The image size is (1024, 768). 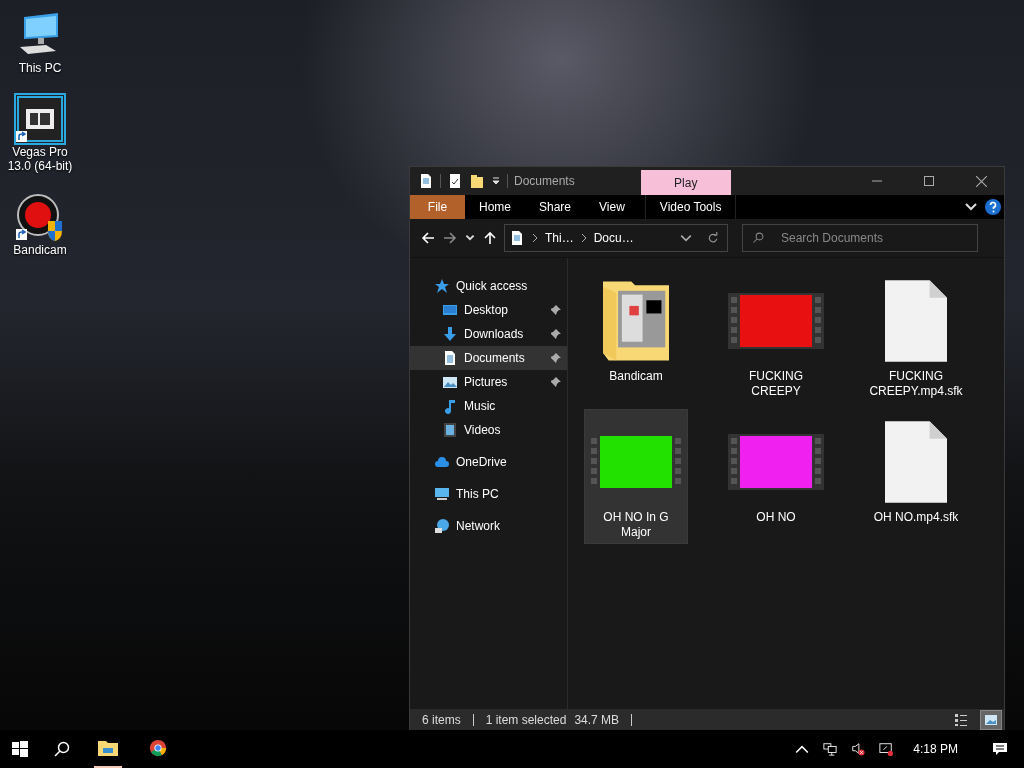 I want to click on file-item: OH NO.mp4.sfk, so click(x=916, y=476).